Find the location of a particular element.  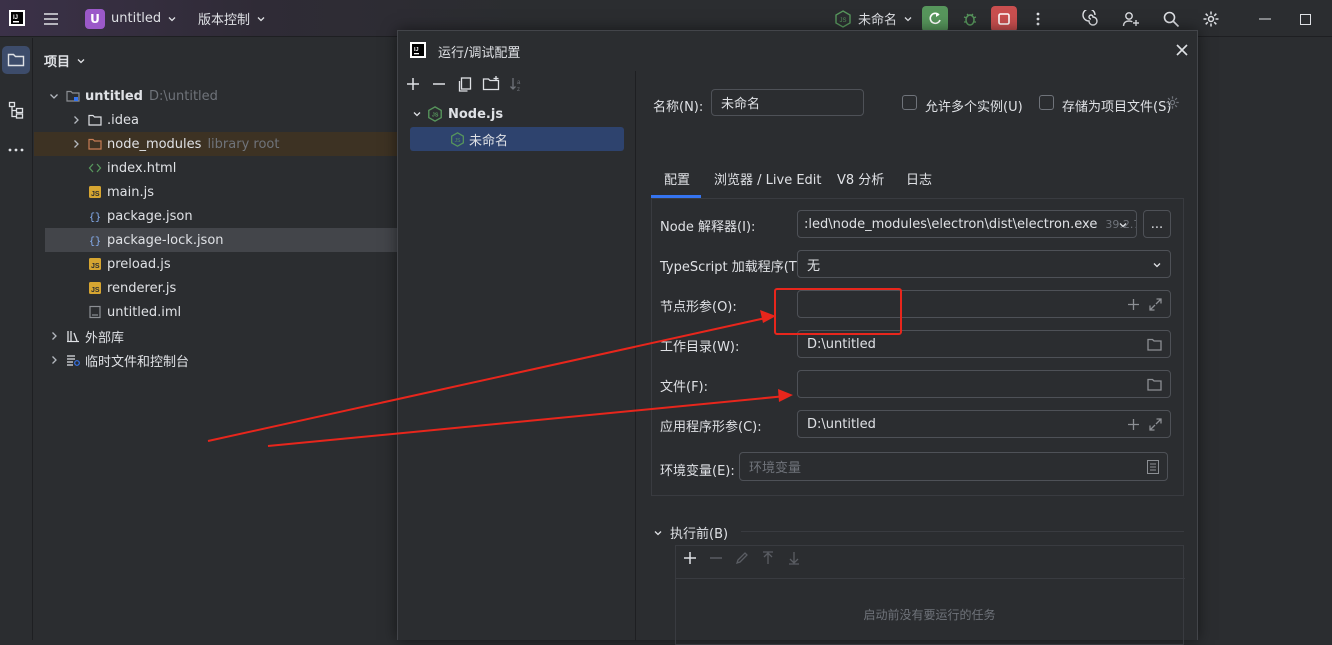

tree-row: .idea is located at coordinates (216, 120).